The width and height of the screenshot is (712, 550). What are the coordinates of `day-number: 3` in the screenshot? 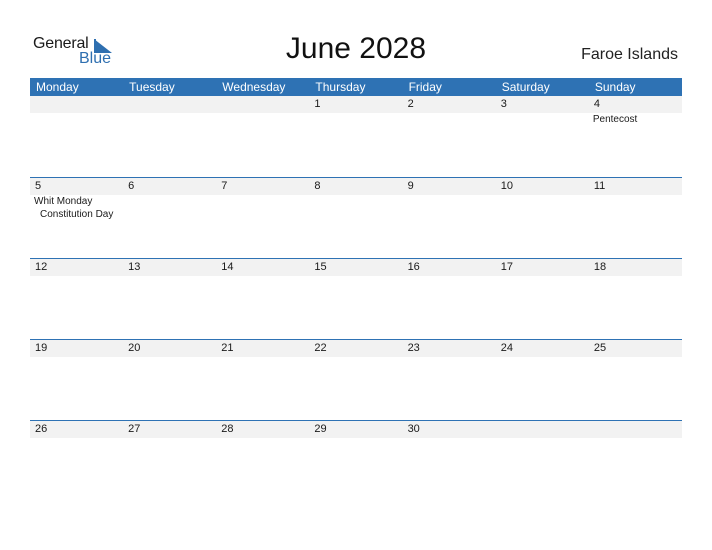 It's located at (503, 104).